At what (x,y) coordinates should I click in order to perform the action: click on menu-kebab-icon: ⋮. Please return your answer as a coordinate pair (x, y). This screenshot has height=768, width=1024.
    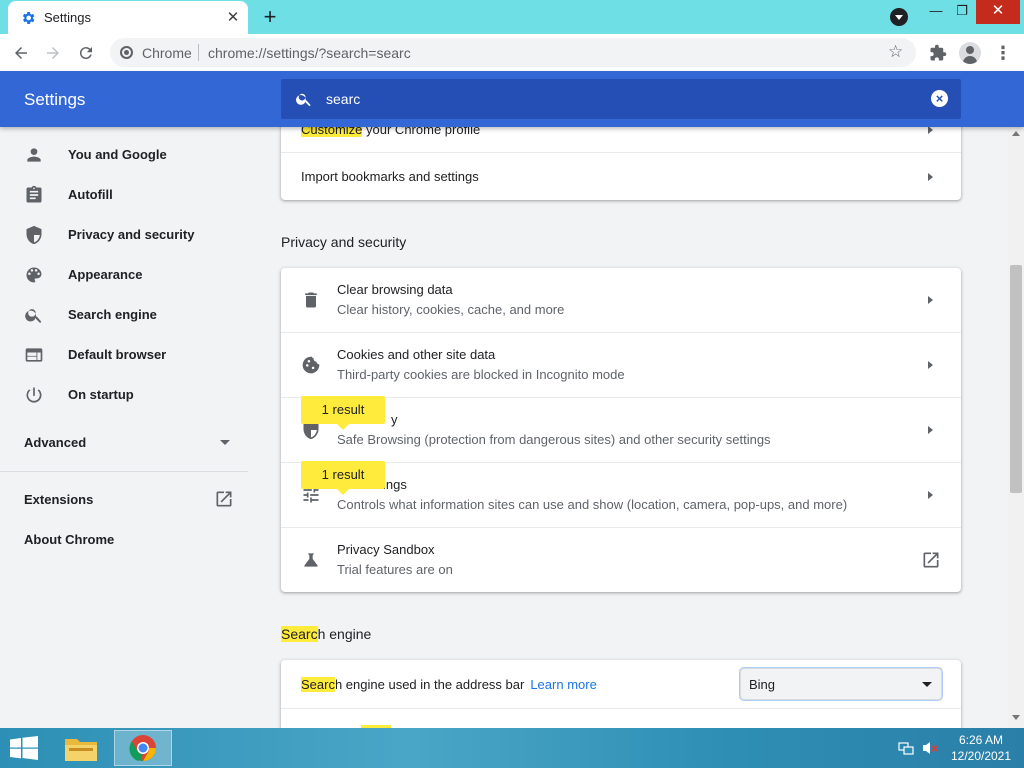
    Looking at the image, I should click on (1003, 53).